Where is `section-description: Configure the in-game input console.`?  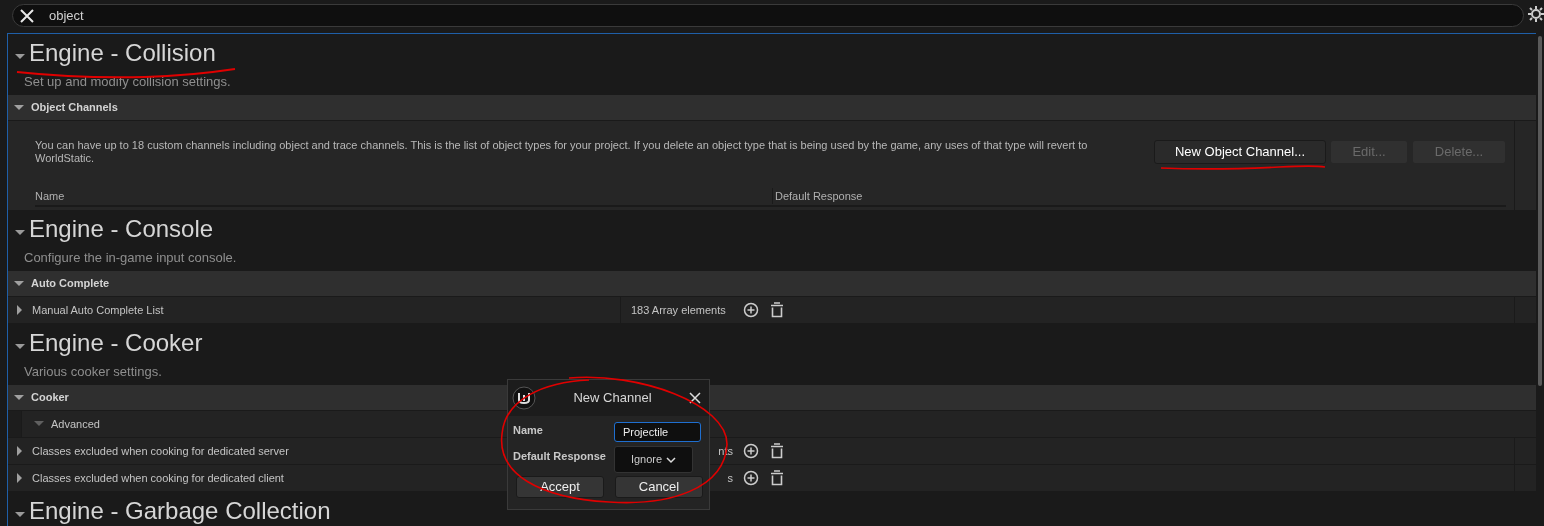 section-description: Configure the in-game input console. is located at coordinates (131, 258).